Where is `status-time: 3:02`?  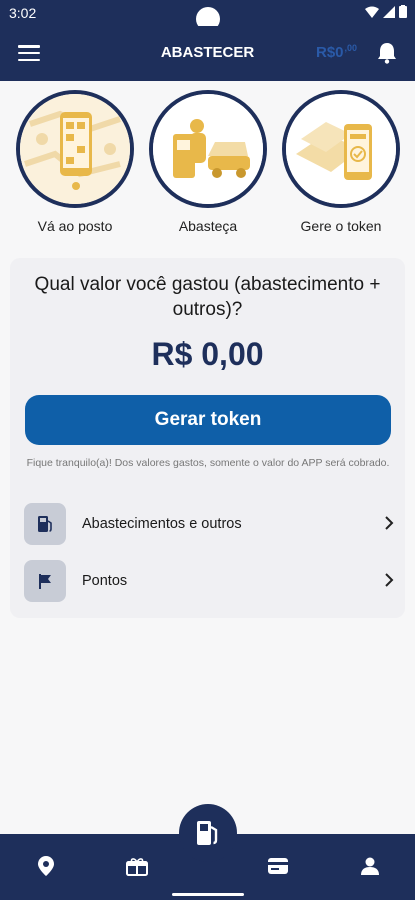 status-time: 3:02 is located at coordinates (23, 13).